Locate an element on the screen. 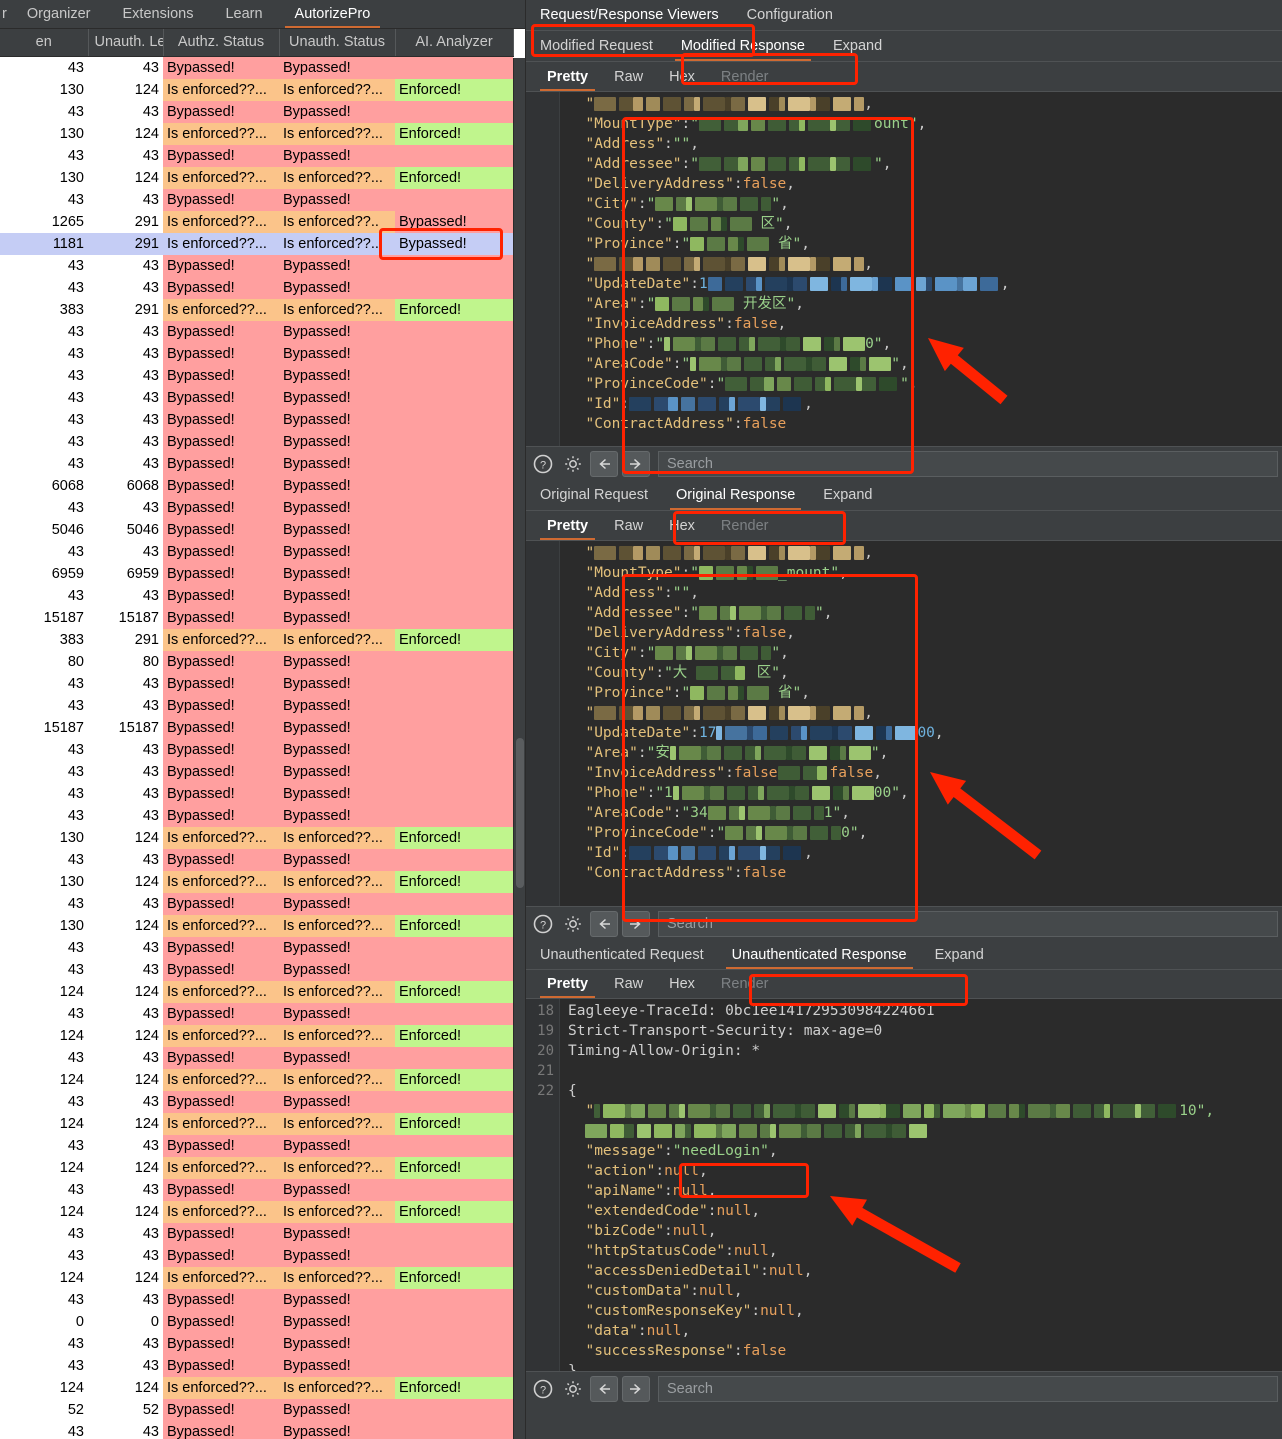  view-tab-hex: Hex is located at coordinates (682, 984).